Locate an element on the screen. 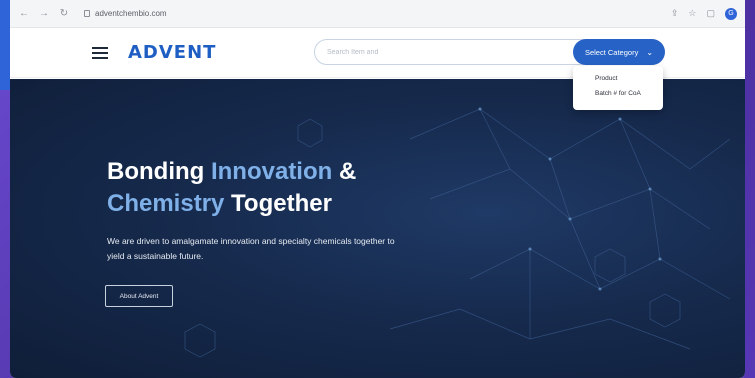 The image size is (755, 378). site-logo: ADVENT is located at coordinates (172, 52).